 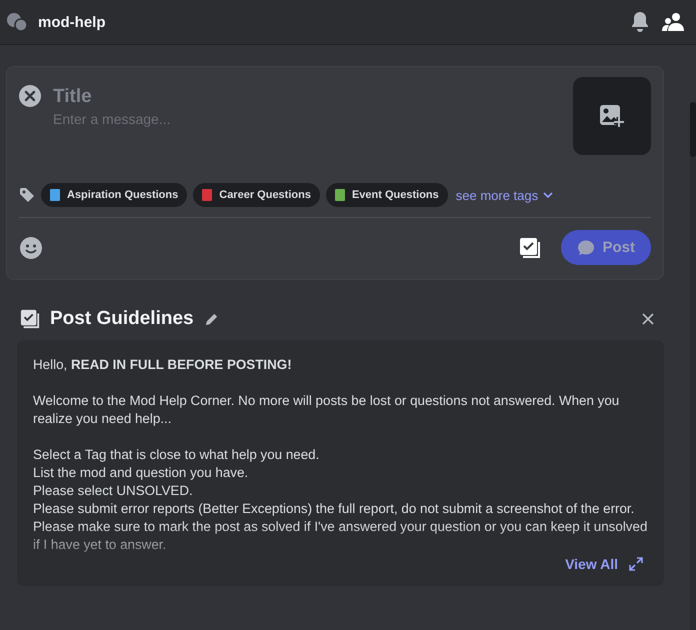 What do you see at coordinates (31, 248) in the screenshot?
I see `emoji-icon` at bounding box center [31, 248].